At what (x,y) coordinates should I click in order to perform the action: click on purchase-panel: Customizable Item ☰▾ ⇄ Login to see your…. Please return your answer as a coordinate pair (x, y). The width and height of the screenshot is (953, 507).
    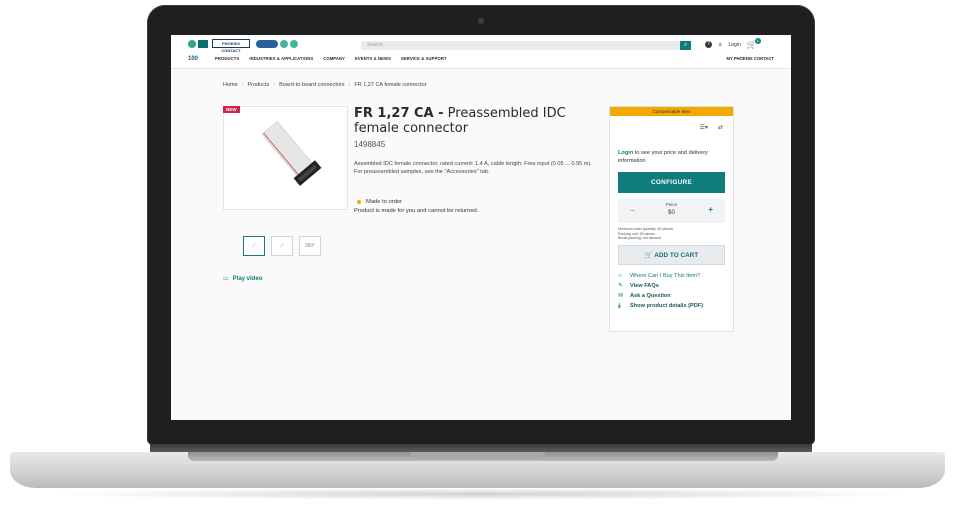
    Looking at the image, I should click on (671, 219).